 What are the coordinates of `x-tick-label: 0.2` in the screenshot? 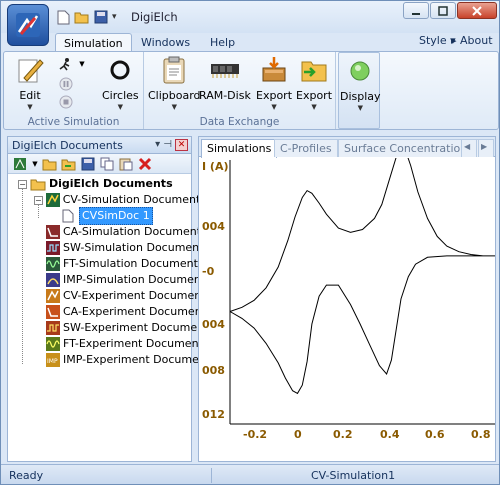 It's located at (343, 434).